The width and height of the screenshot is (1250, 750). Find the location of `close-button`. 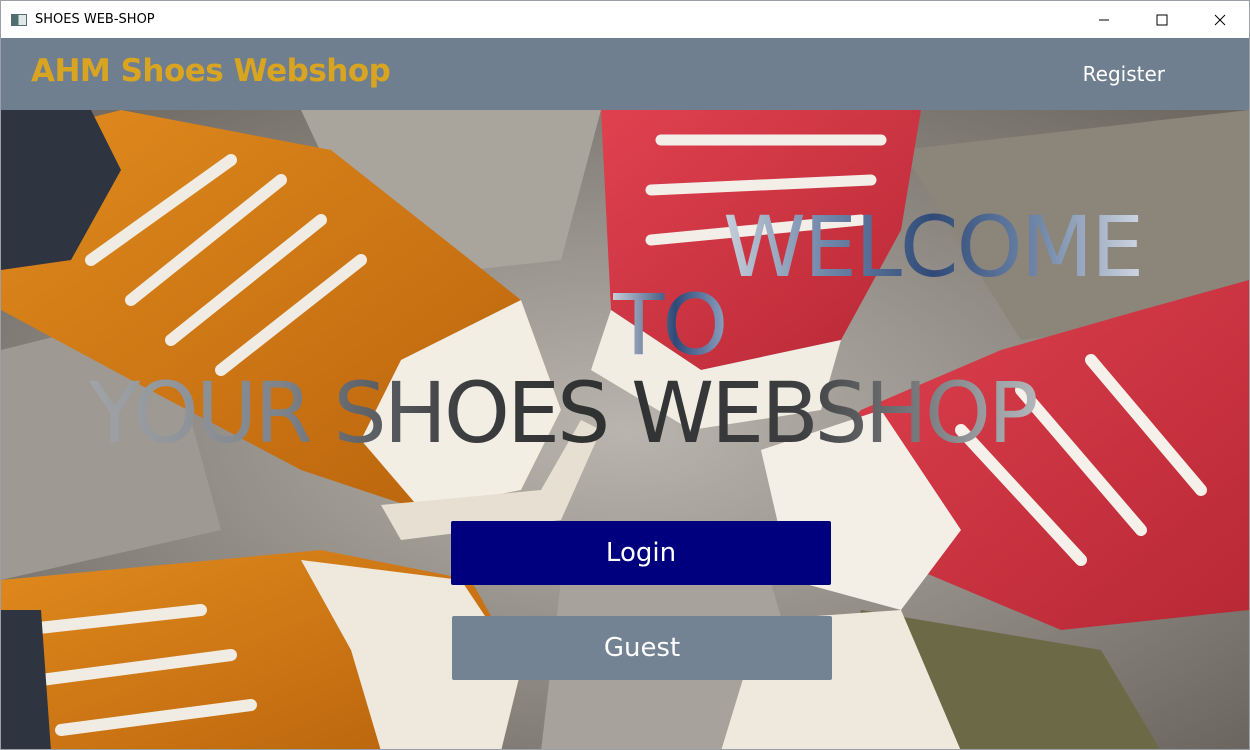

close-button is located at coordinates (1220, 19).